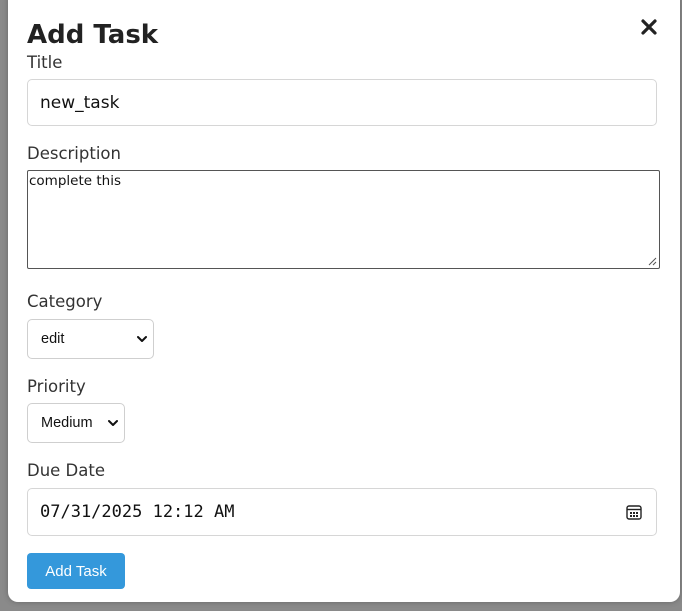 Image resolution: width=682 pixels, height=611 pixels. I want to click on calendar-icon, so click(634, 512).